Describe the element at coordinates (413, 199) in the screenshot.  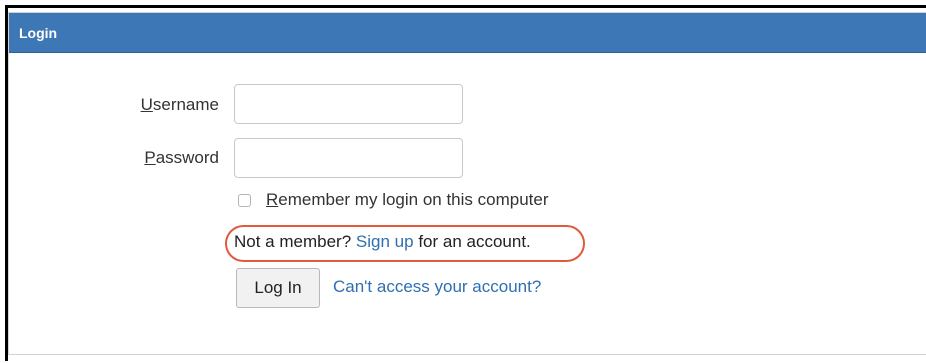
I see `remember-label-rest: emember my login on this computer` at that location.